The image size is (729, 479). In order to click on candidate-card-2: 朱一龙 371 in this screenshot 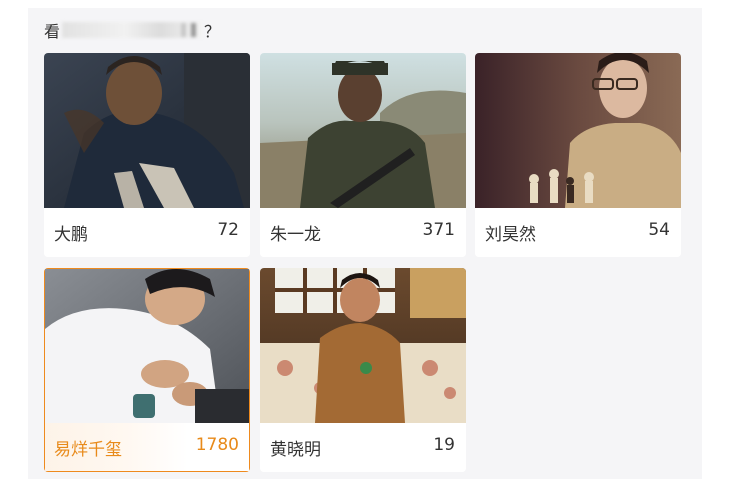, I will do `click(363, 155)`.